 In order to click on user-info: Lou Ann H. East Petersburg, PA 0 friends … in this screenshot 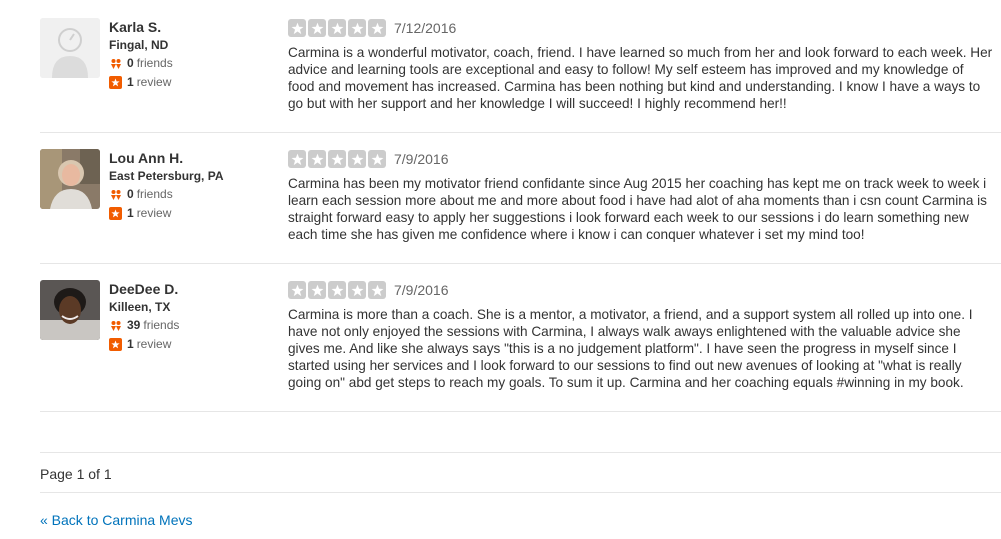, I will do `click(164, 206)`.